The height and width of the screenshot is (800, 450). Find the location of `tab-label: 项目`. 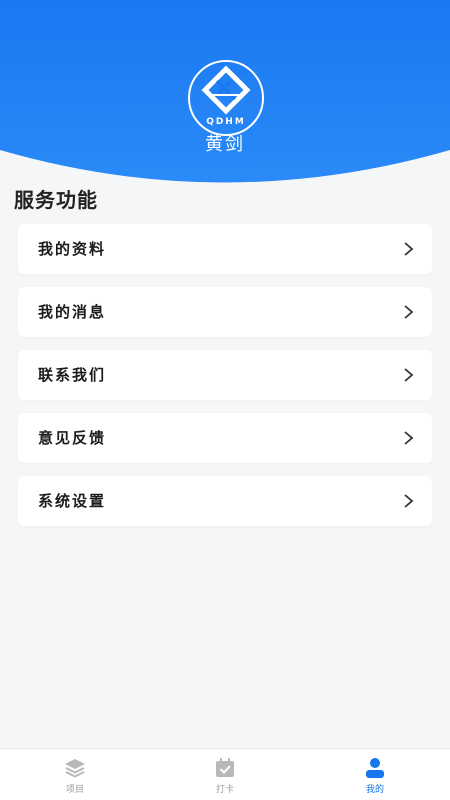

tab-label: 项目 is located at coordinates (74, 790).